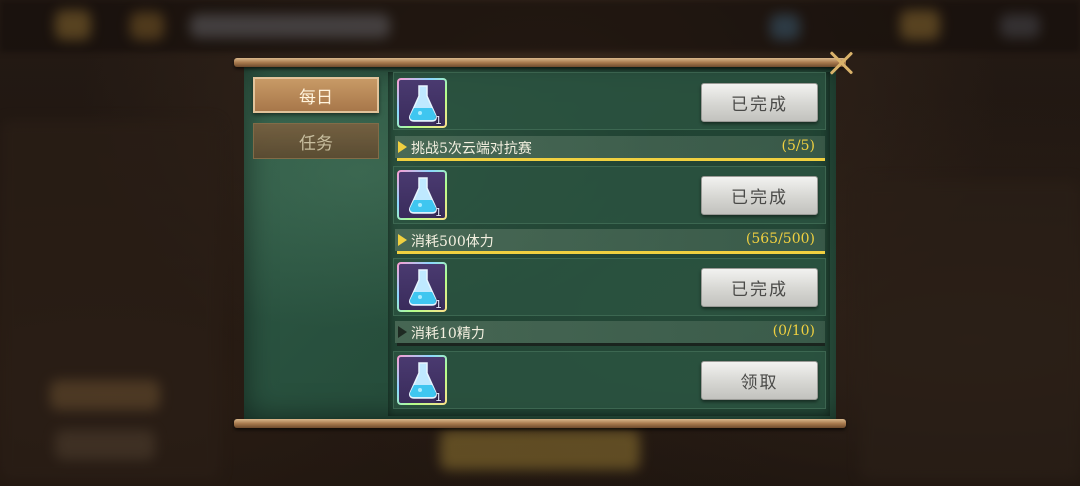  I want to click on tab-tasks-label: 任务, so click(316, 143).